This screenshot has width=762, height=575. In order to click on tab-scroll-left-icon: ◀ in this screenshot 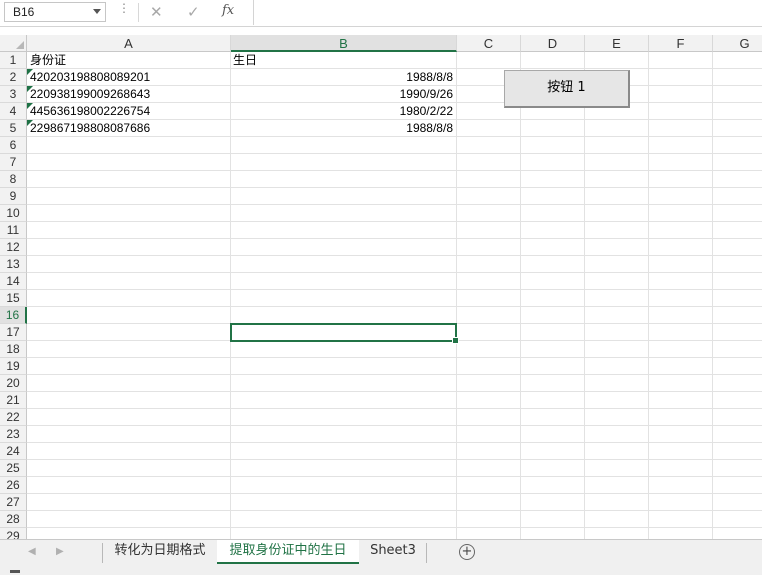, I will do `click(32, 551)`.